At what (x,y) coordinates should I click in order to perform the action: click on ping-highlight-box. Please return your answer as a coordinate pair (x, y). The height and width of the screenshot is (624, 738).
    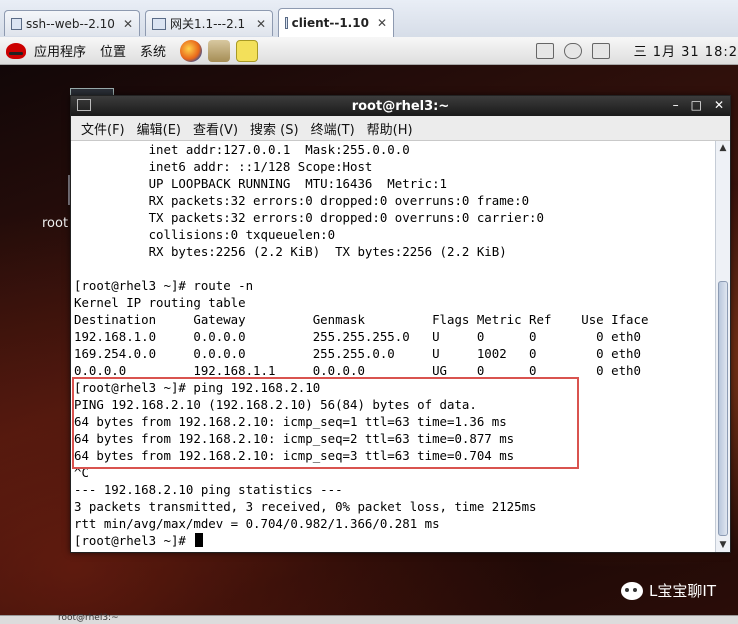
    Looking at the image, I should click on (325, 423).